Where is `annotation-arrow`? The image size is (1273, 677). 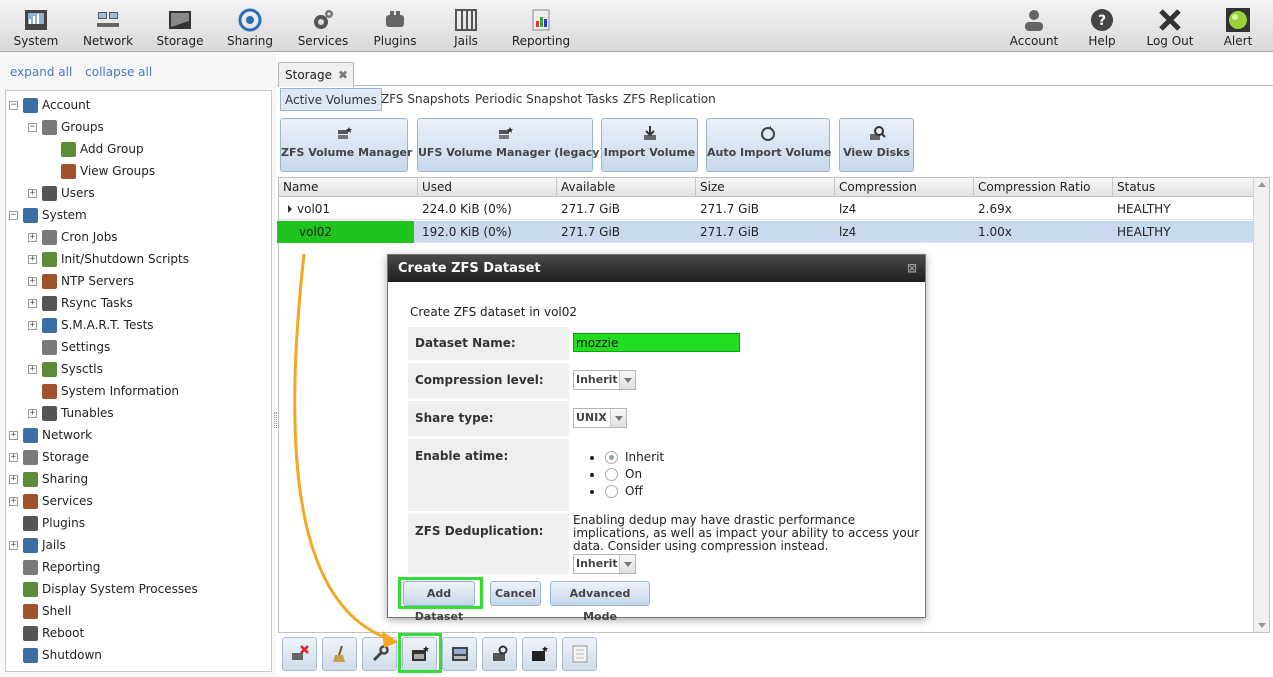 annotation-arrow is located at coordinates (345, 450).